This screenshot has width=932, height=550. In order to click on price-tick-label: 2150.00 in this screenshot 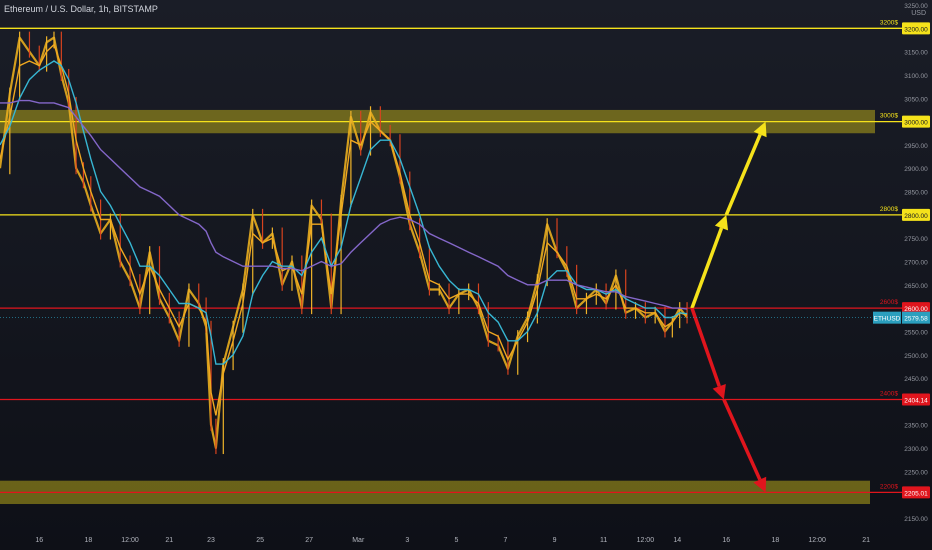, I will do `click(916, 519)`.